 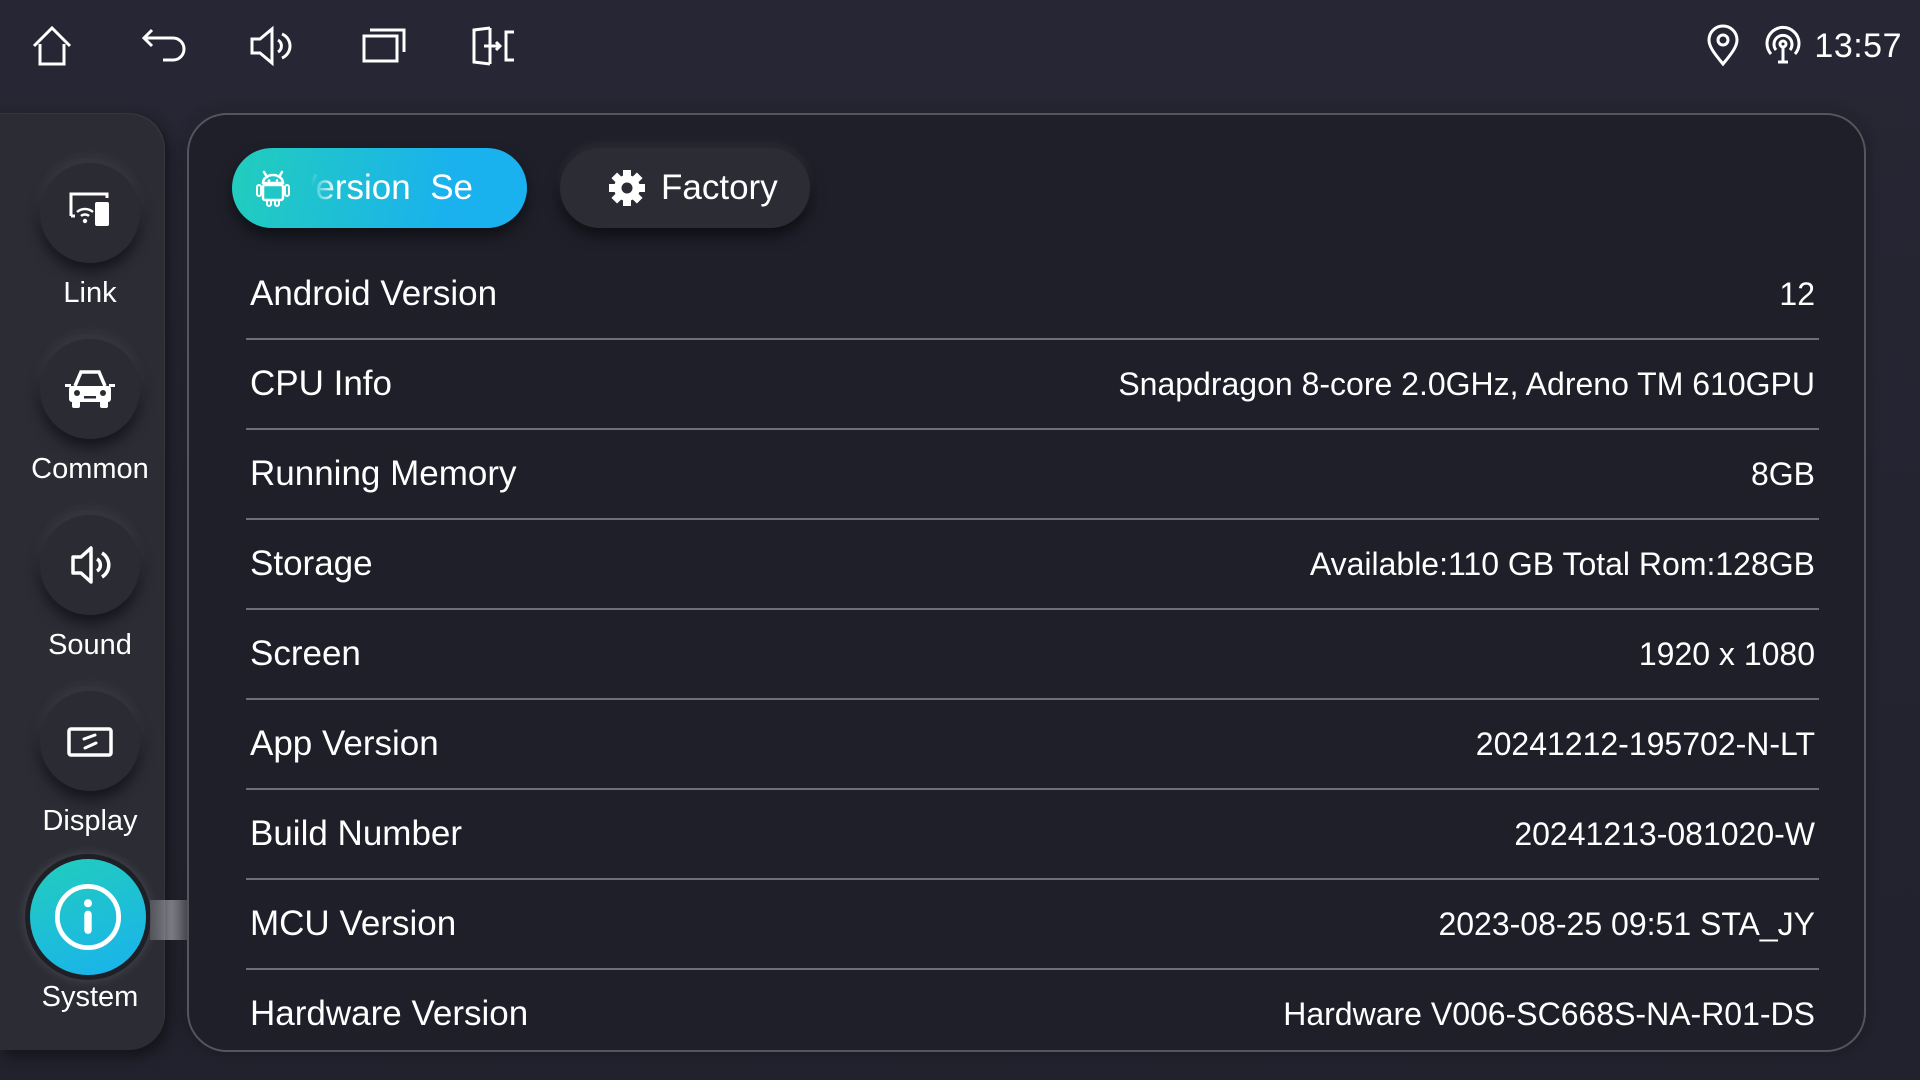 What do you see at coordinates (90, 997) in the screenshot?
I see `sidebar-item-label: System` at bounding box center [90, 997].